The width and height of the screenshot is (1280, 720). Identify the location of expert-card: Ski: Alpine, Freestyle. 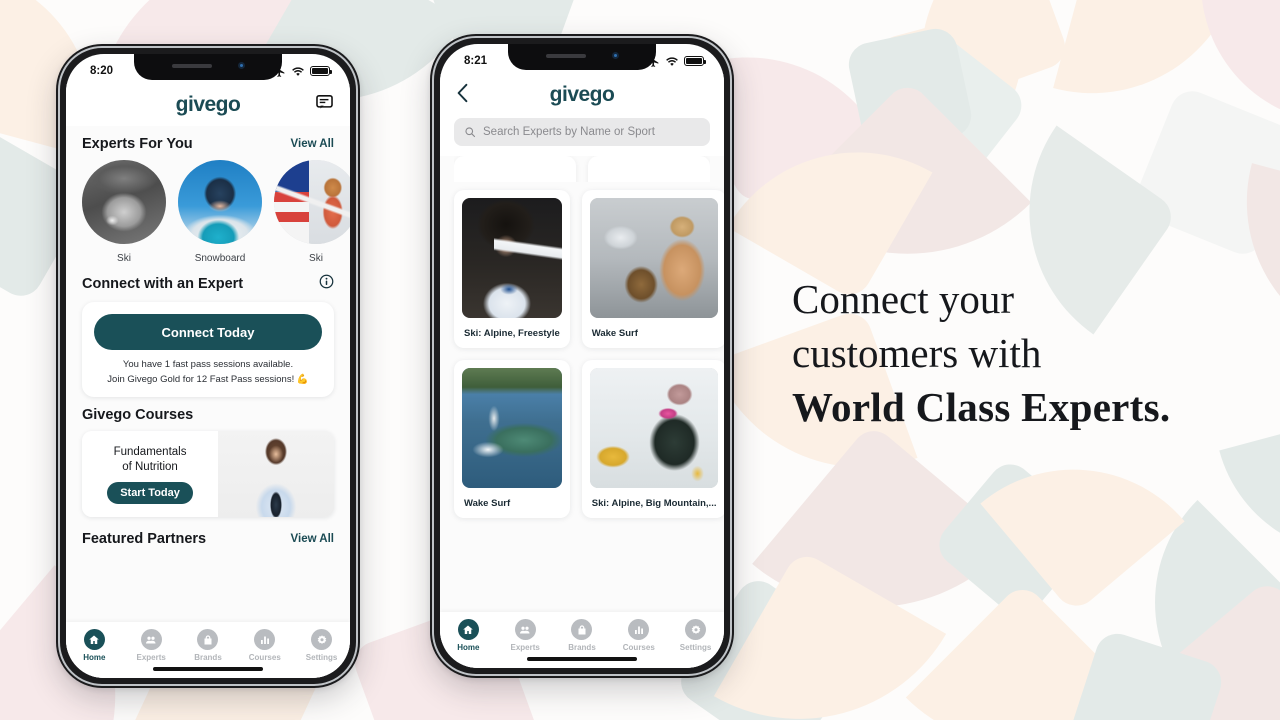
(512, 269).